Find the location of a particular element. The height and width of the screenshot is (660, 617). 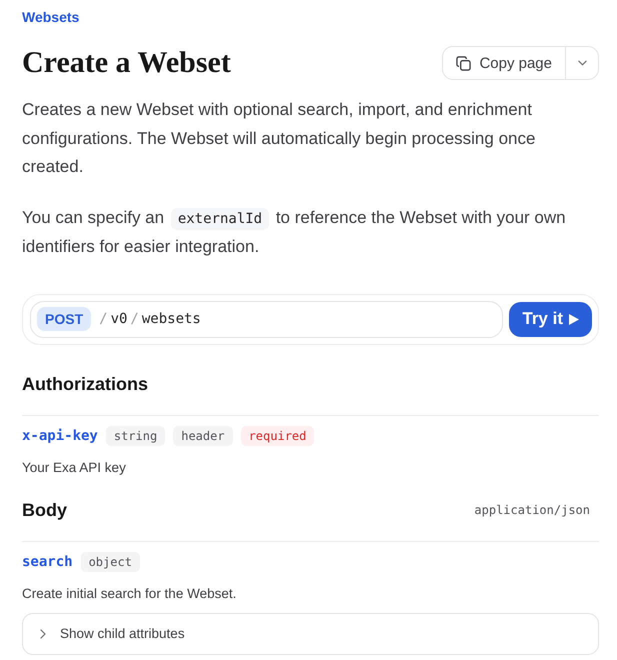

breadcrumb-link: Websets is located at coordinates (51, 17).